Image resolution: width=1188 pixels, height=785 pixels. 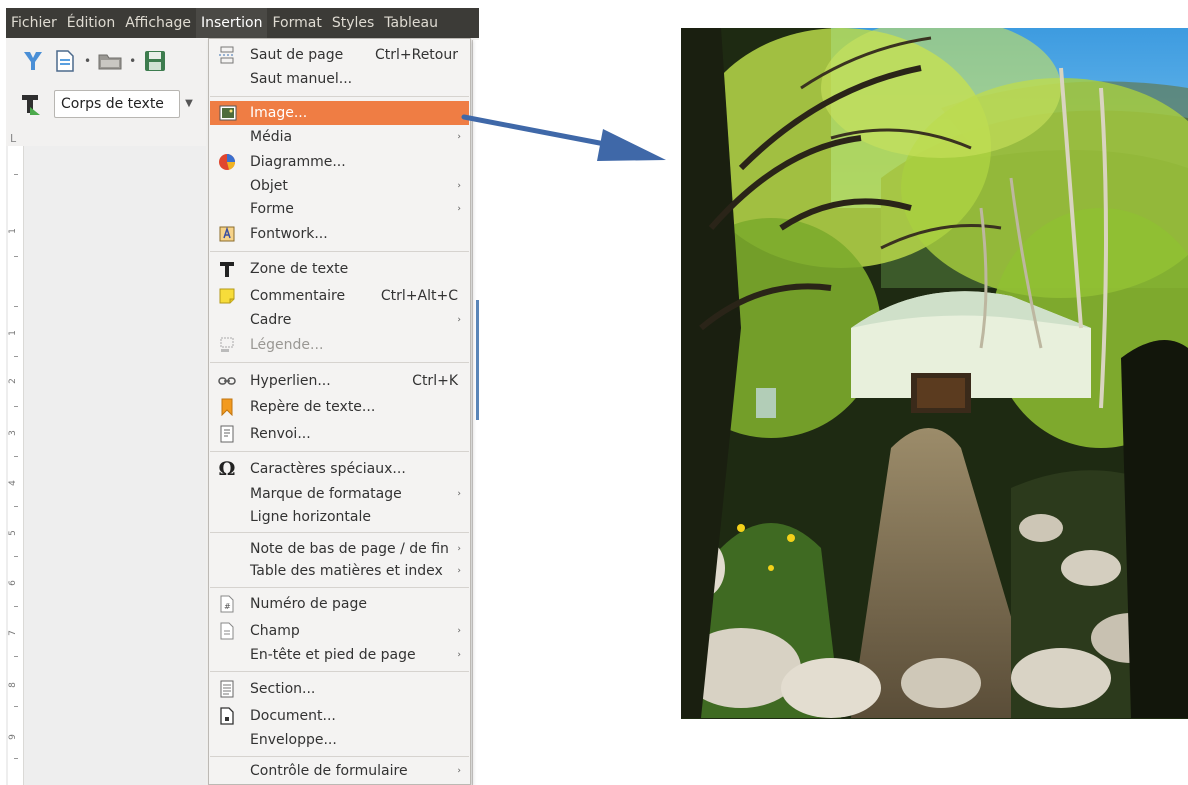 What do you see at coordinates (227, 716) in the screenshot?
I see `document-icon` at bounding box center [227, 716].